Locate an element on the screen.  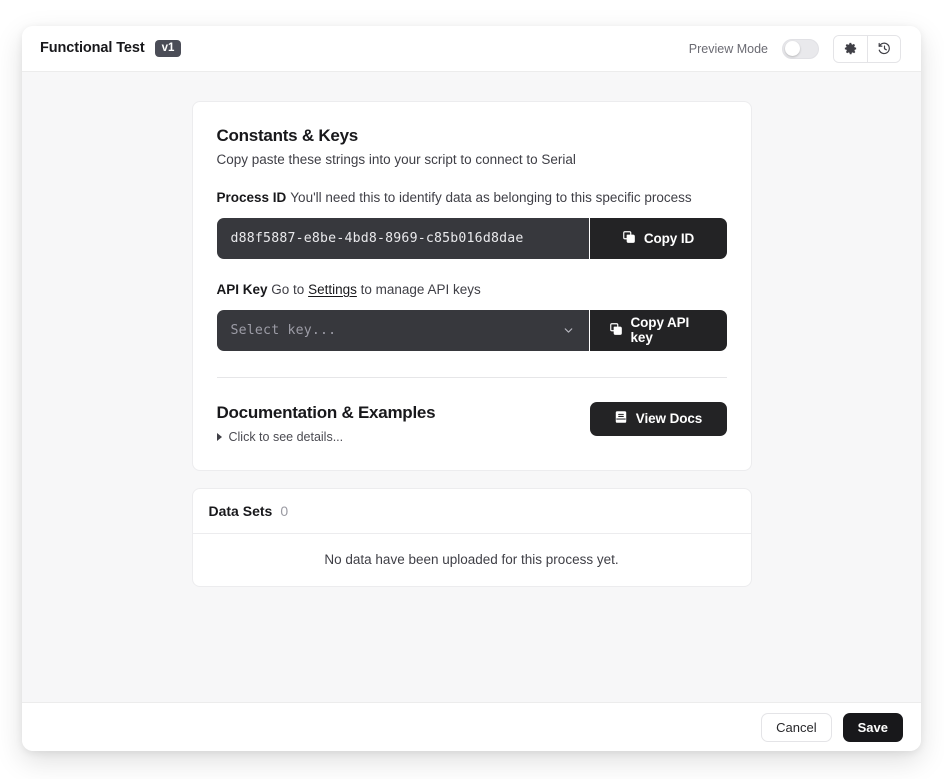
section-divider is located at coordinates (471, 377).